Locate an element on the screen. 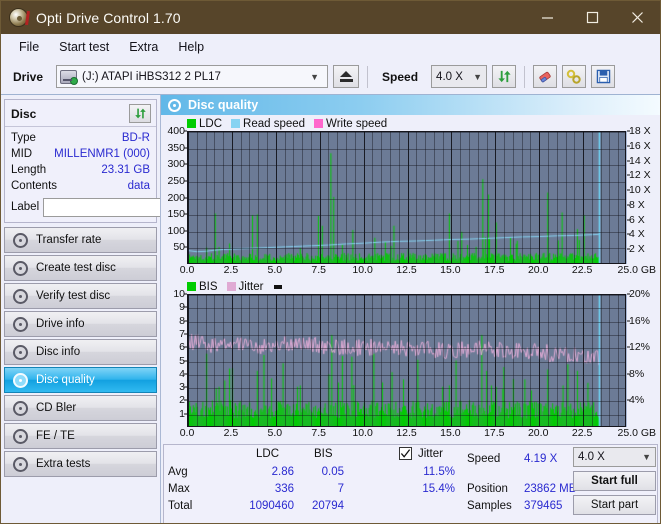 This screenshot has height=524, width=661. legend-label: LDC is located at coordinates (211, 123).